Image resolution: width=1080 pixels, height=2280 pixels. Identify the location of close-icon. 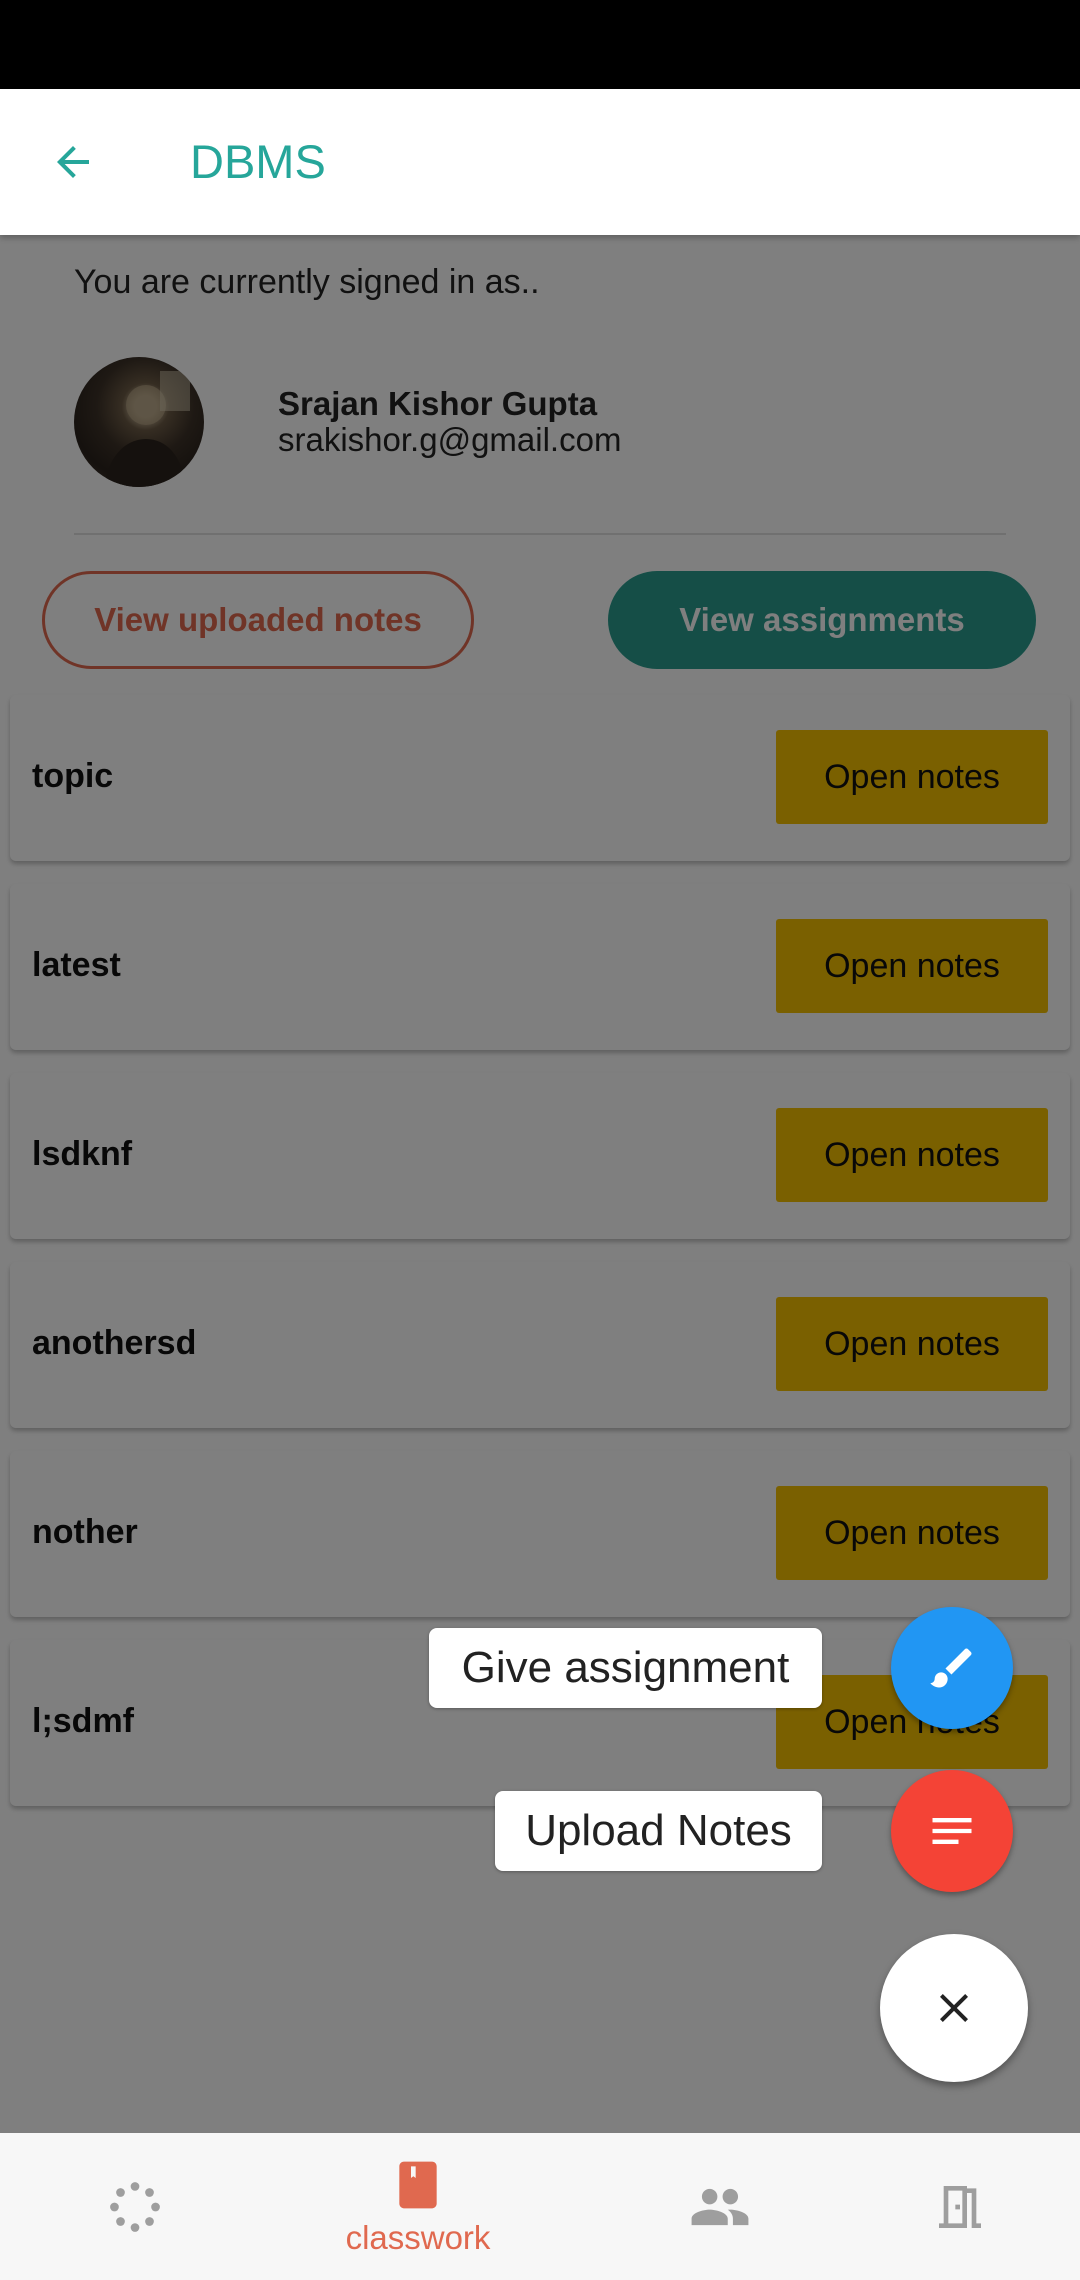
(954, 2008).